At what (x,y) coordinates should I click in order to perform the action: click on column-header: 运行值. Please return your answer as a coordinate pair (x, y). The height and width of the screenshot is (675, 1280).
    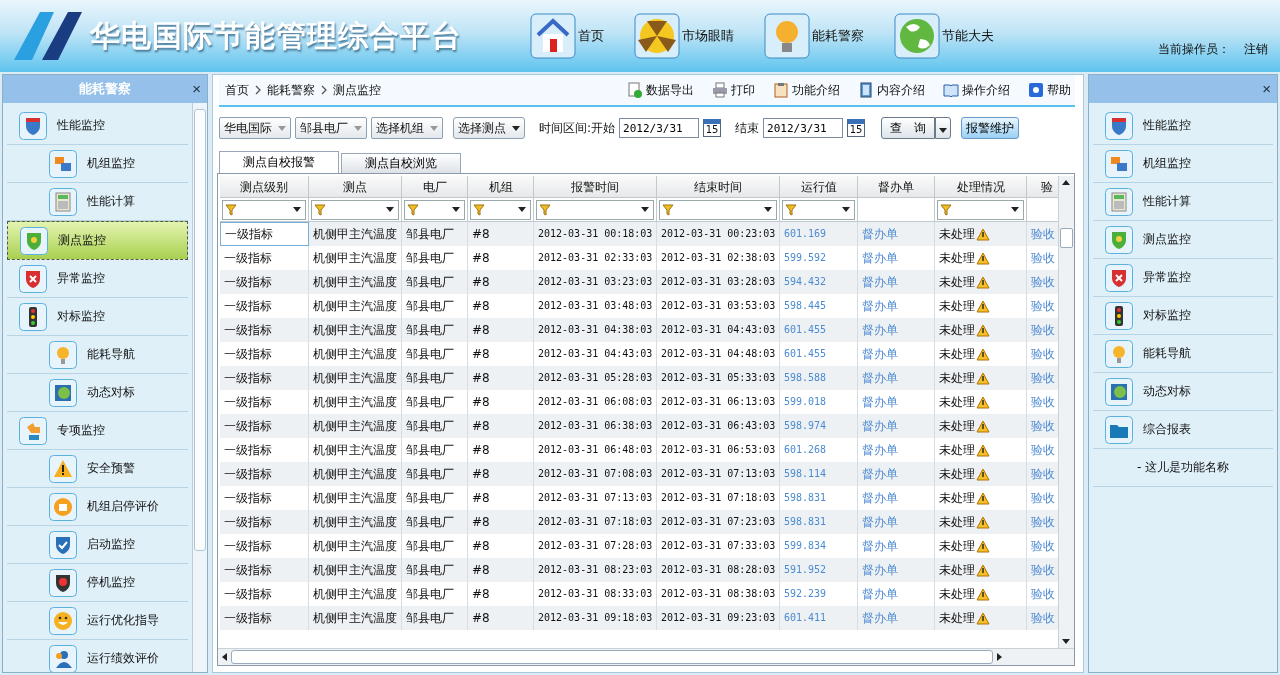
    Looking at the image, I should click on (819, 187).